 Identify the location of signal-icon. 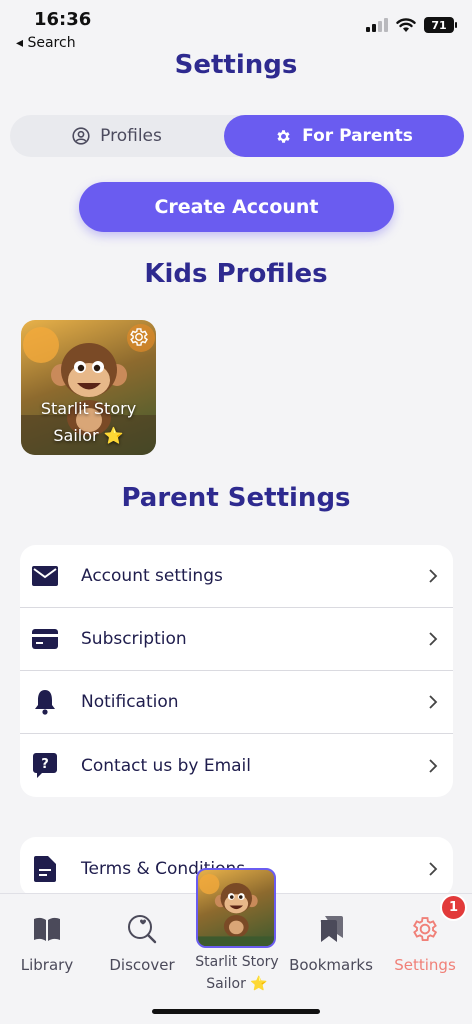
(377, 25).